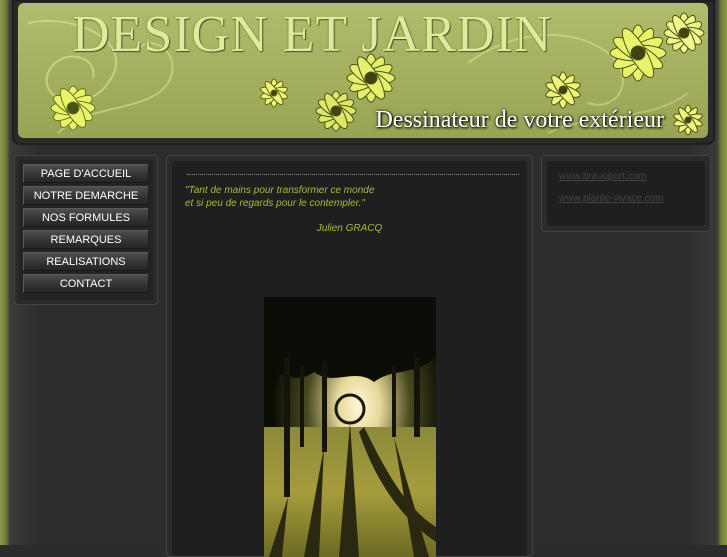 Image resolution: width=727 pixels, height=557 pixels. Describe the element at coordinates (603, 176) in the screenshot. I see `link-bravoport: www.bravoport.com` at that location.